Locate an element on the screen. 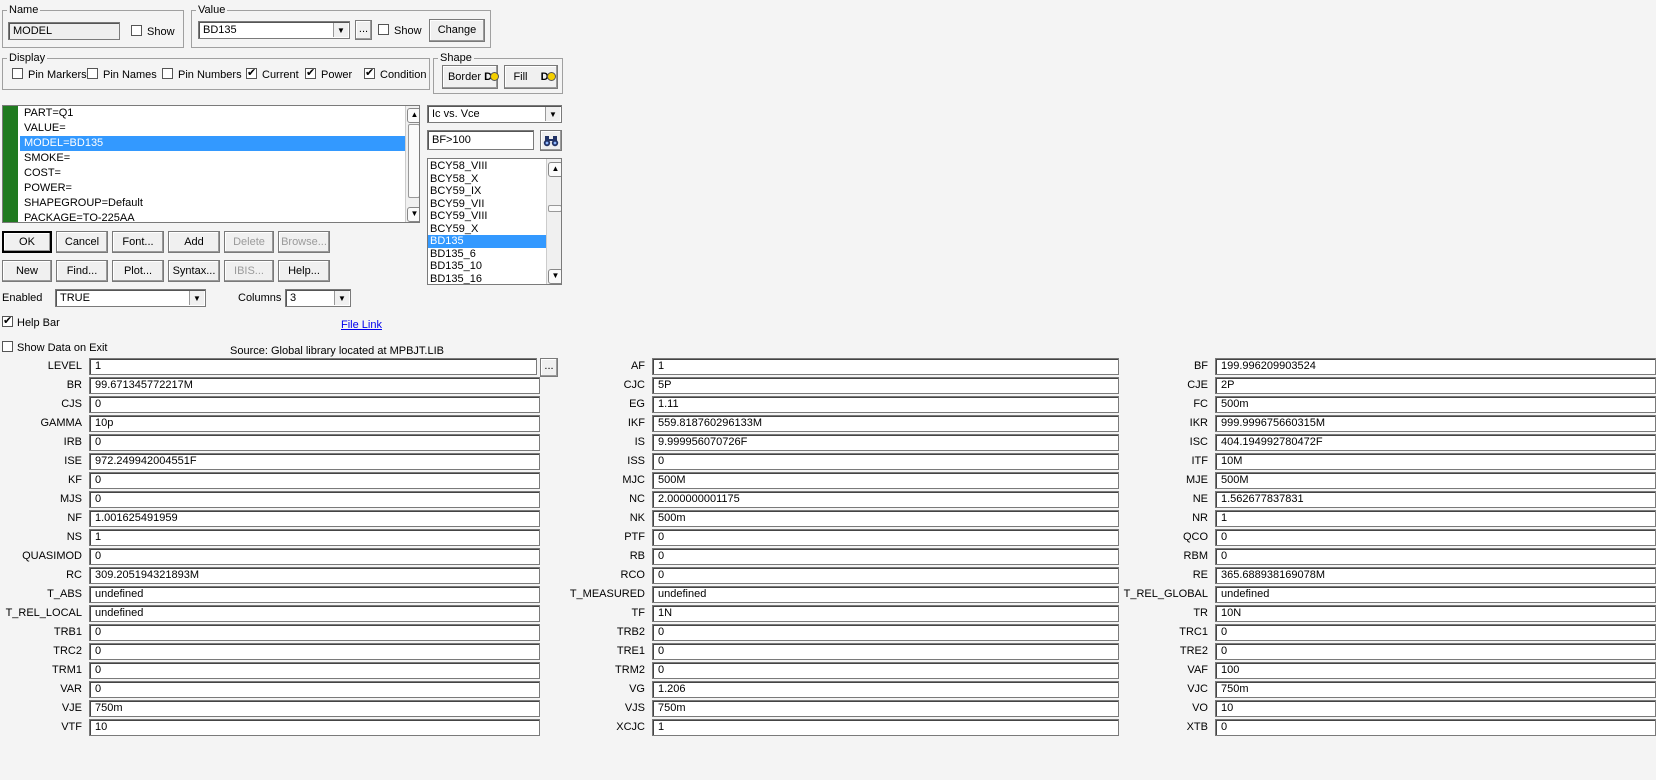 The width and height of the screenshot is (1656, 780). parameter-value-field: 972.249942004551F is located at coordinates (314, 461).